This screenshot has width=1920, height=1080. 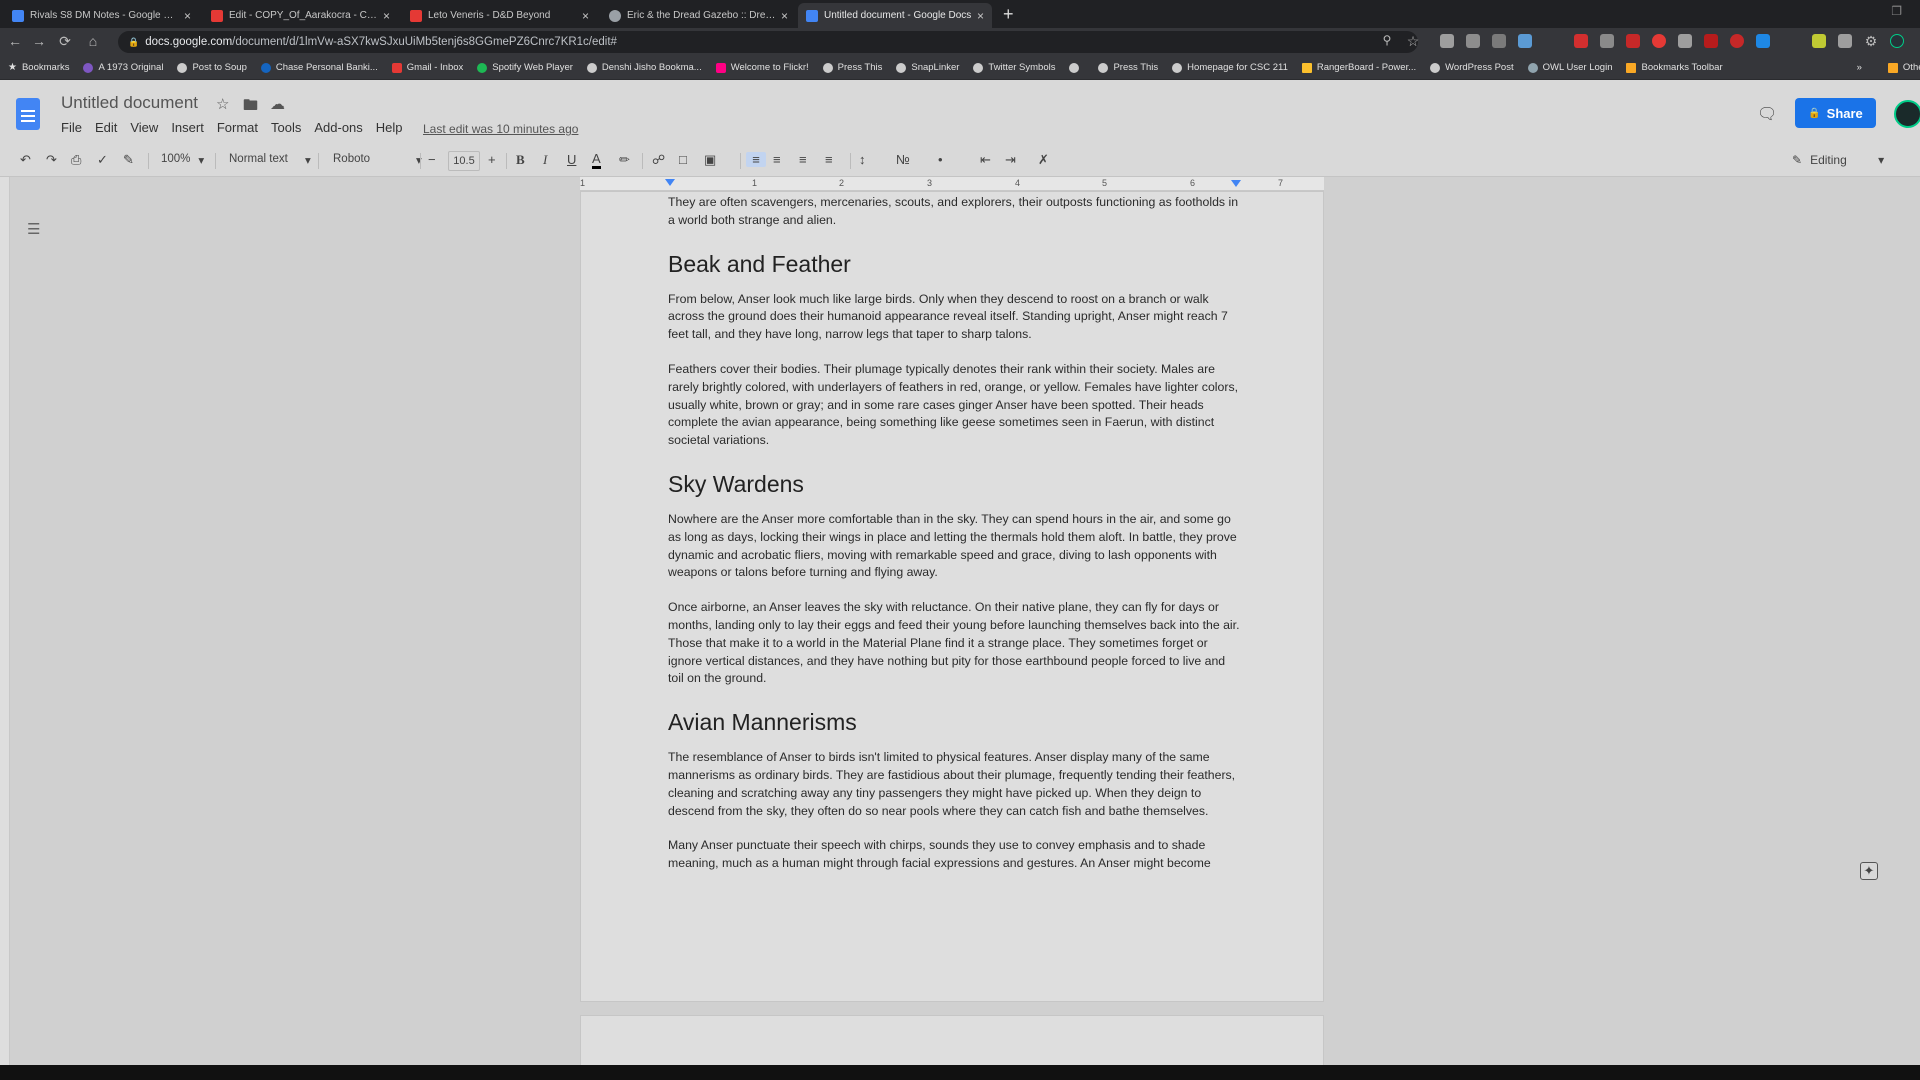 What do you see at coordinates (1008, 14) in the screenshot?
I see `new-tab-button: +` at bounding box center [1008, 14].